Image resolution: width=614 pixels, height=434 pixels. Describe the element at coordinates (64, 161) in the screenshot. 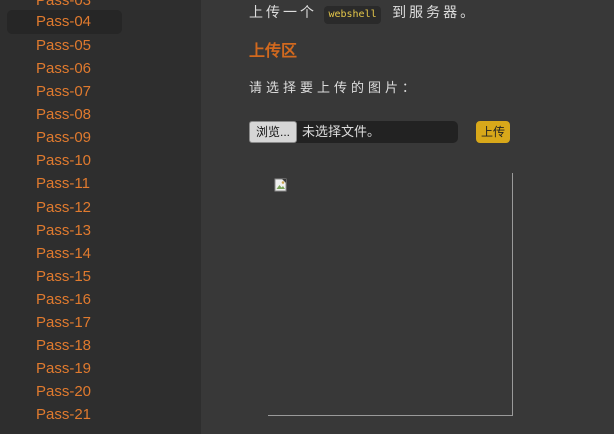

I see `sidebar-item-pass-10: Pass-10` at that location.